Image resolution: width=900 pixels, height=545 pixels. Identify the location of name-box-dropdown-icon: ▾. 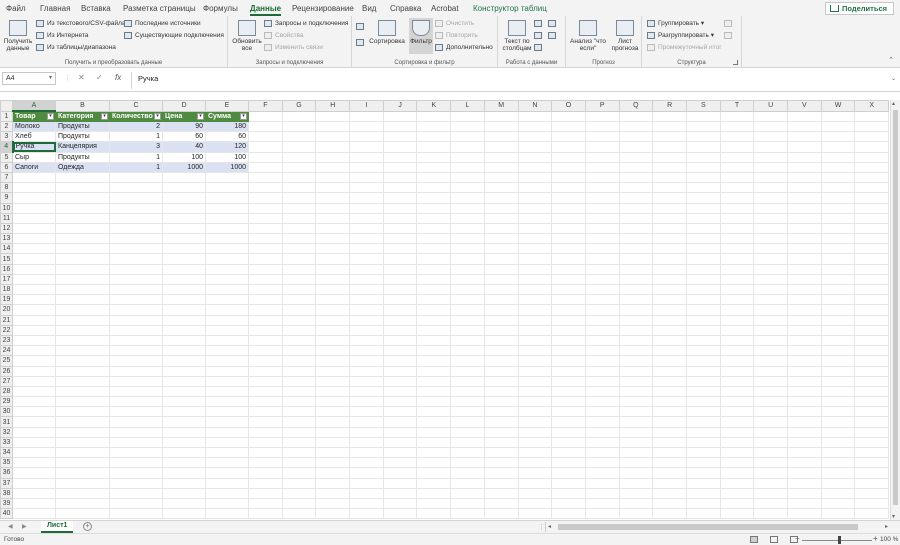
(50, 78).